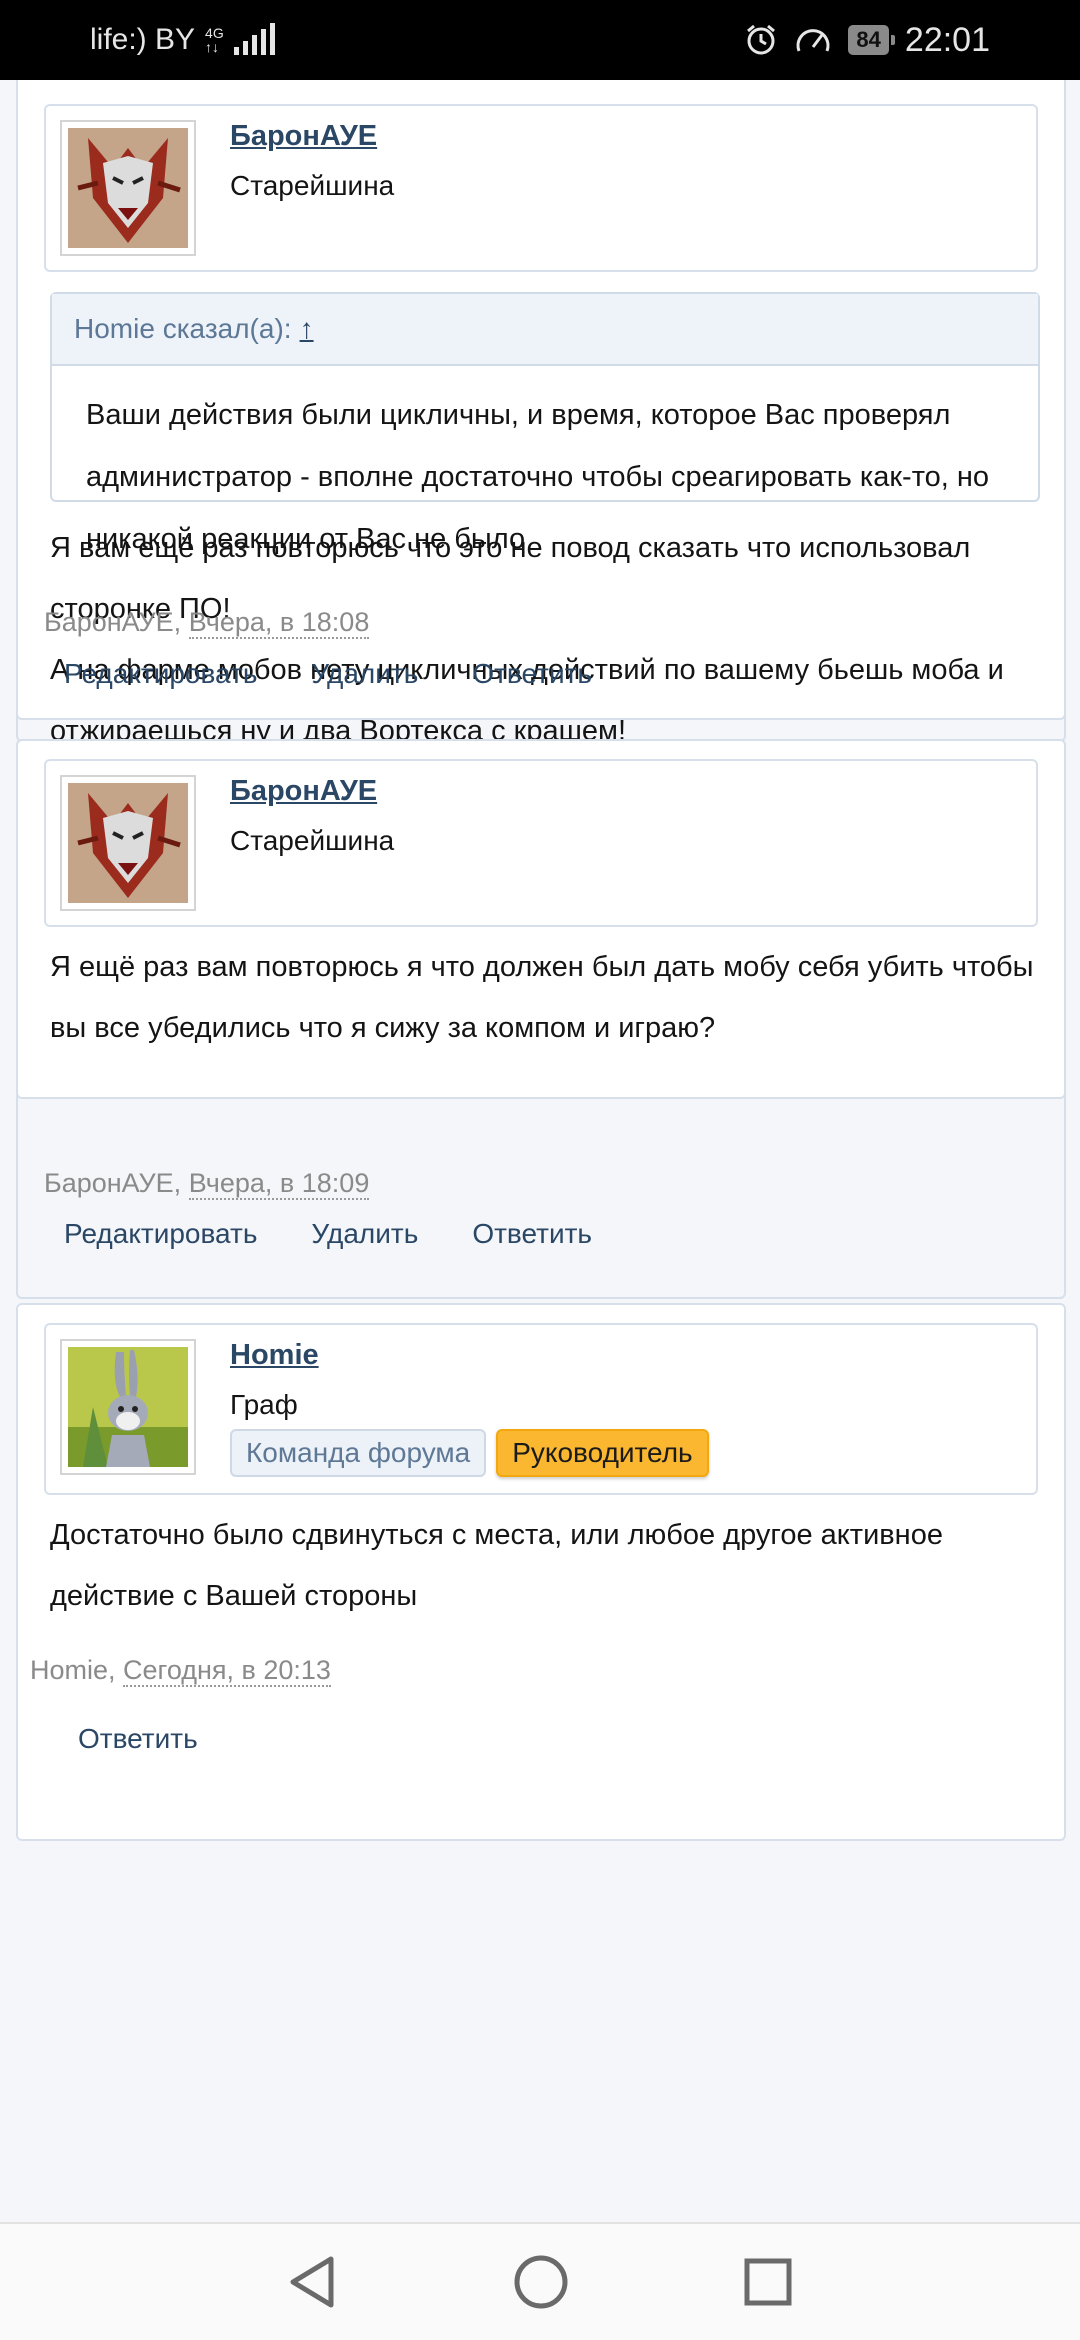 Image resolution: width=1080 pixels, height=2340 pixels. I want to click on home-circle-icon, so click(541, 2282).